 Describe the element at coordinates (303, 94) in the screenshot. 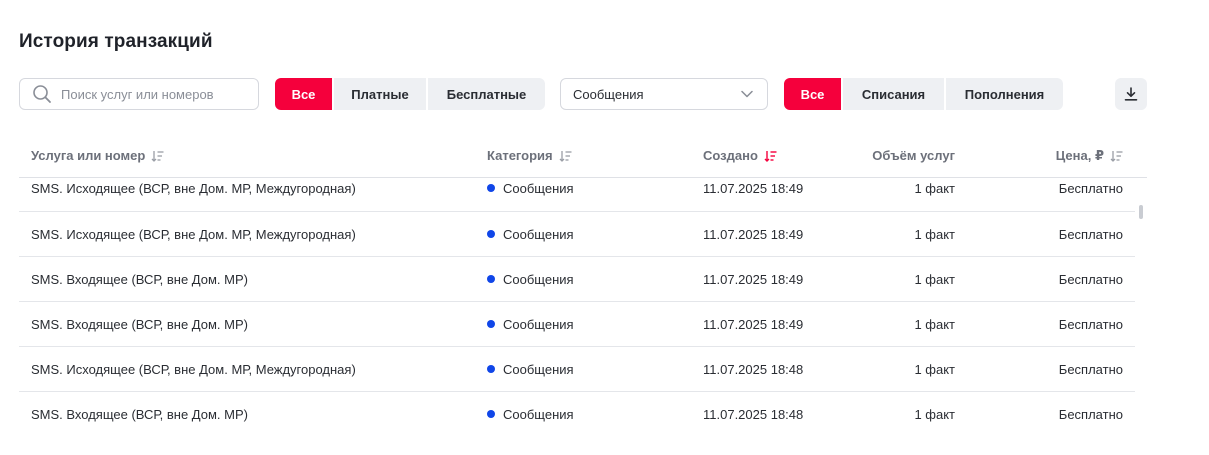

I see `paid-filter-all-button: Все` at that location.